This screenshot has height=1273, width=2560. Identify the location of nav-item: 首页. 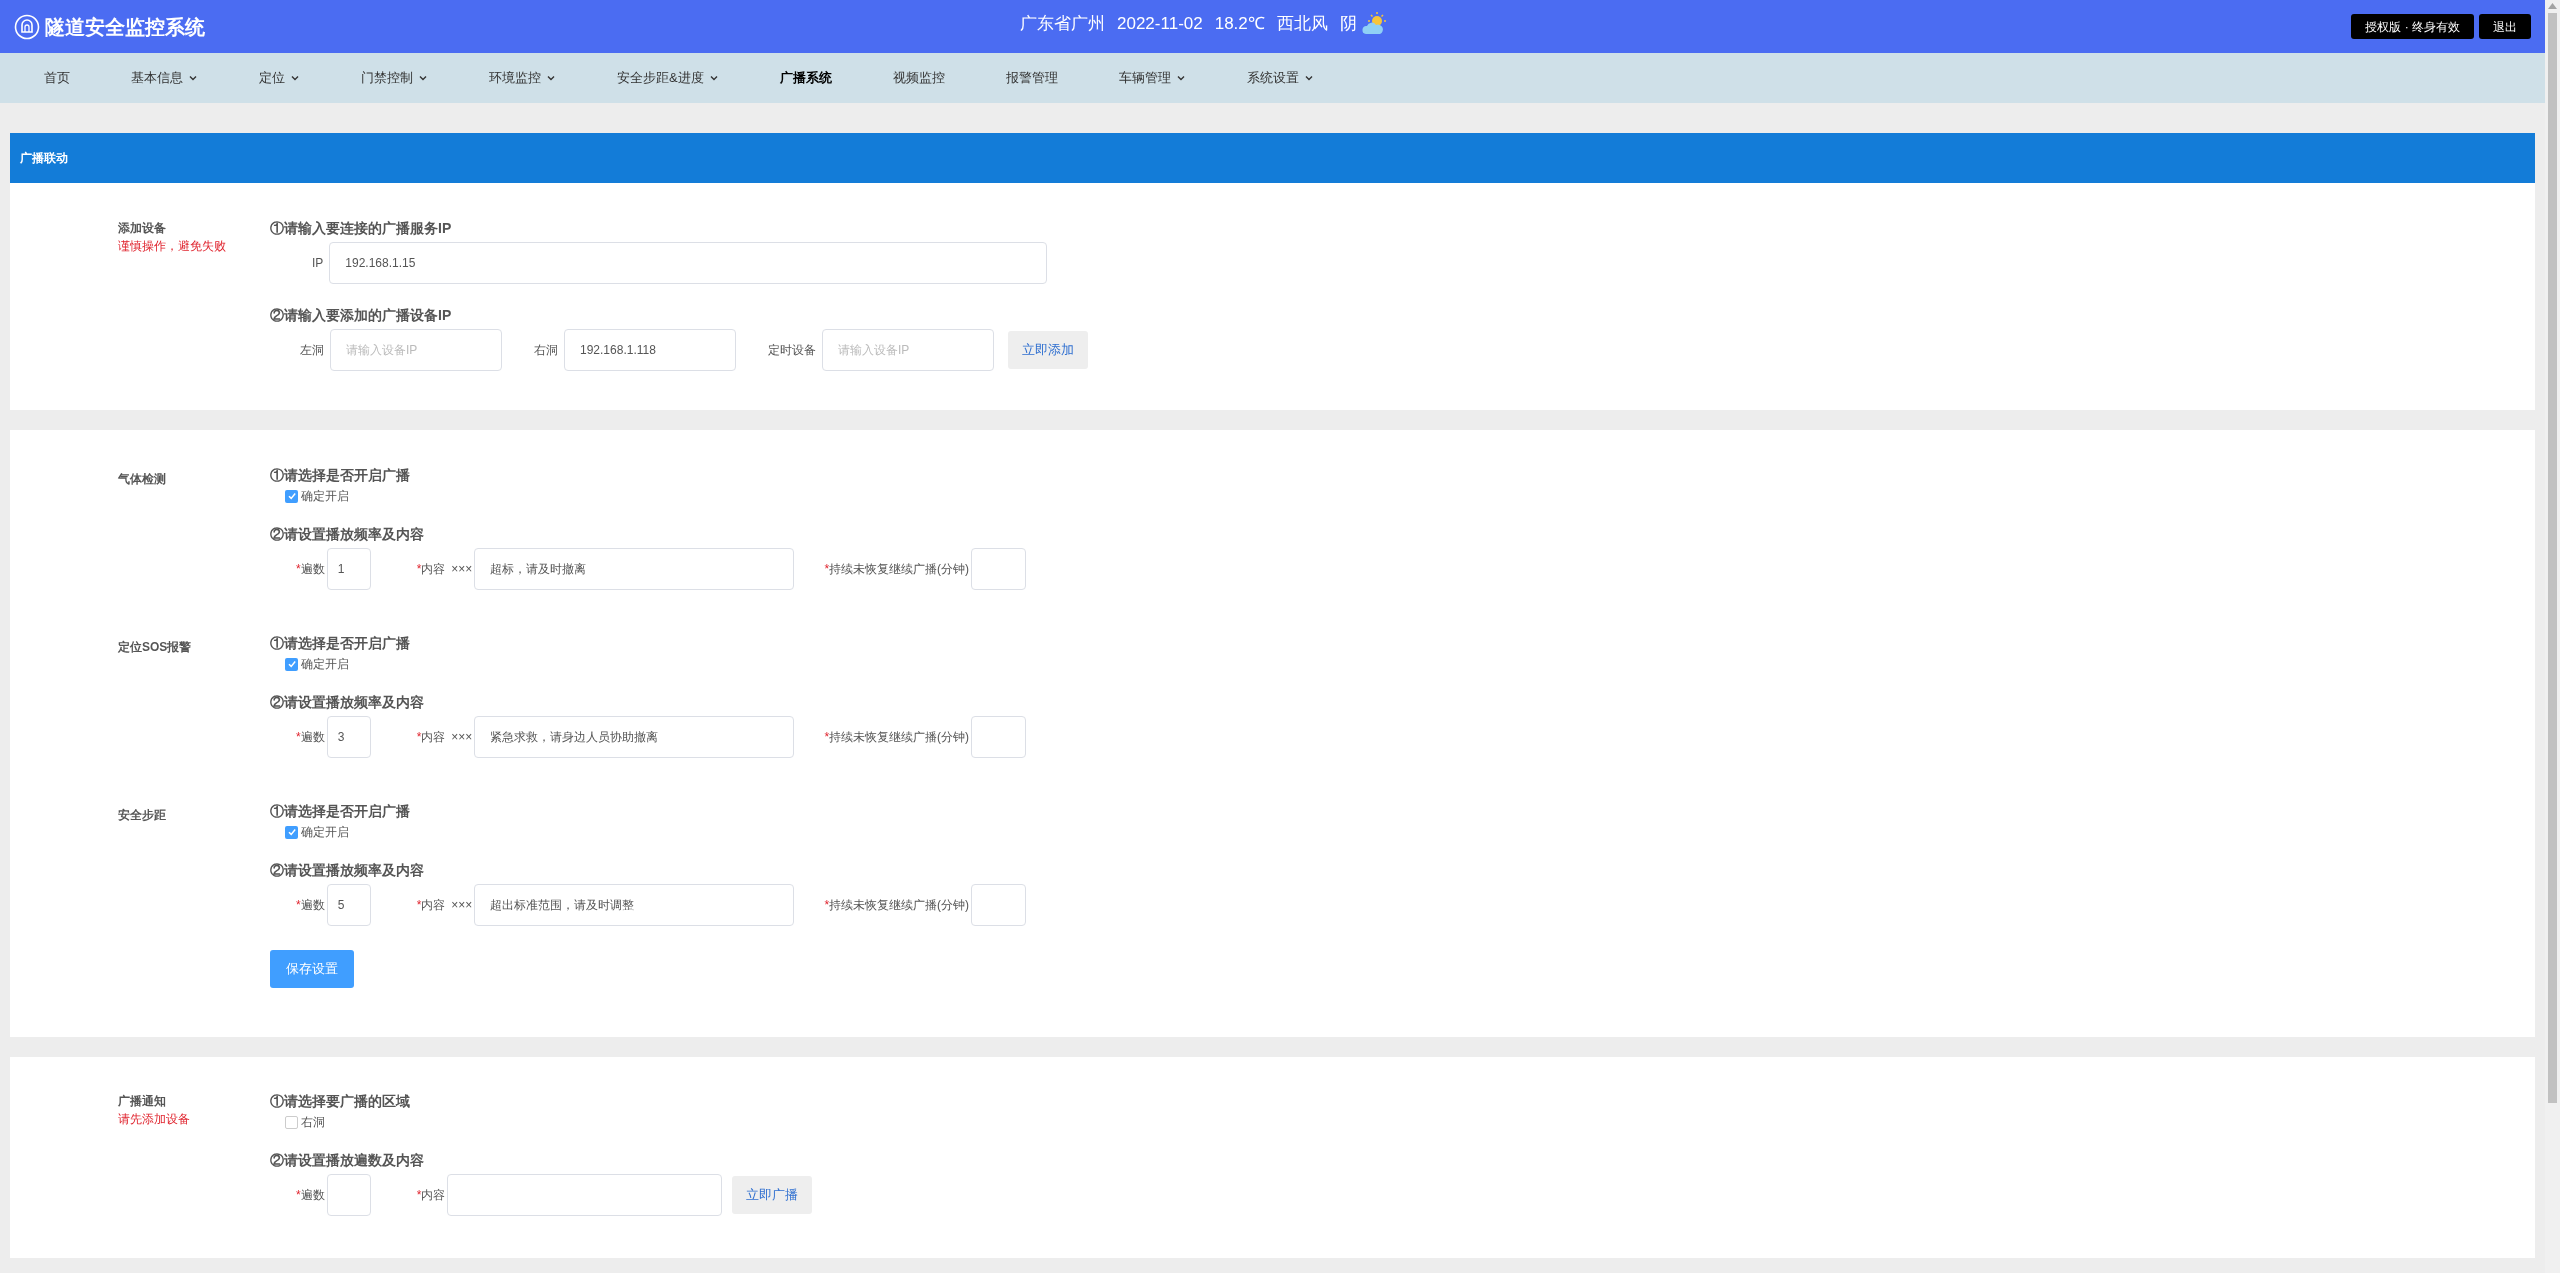
(57, 78).